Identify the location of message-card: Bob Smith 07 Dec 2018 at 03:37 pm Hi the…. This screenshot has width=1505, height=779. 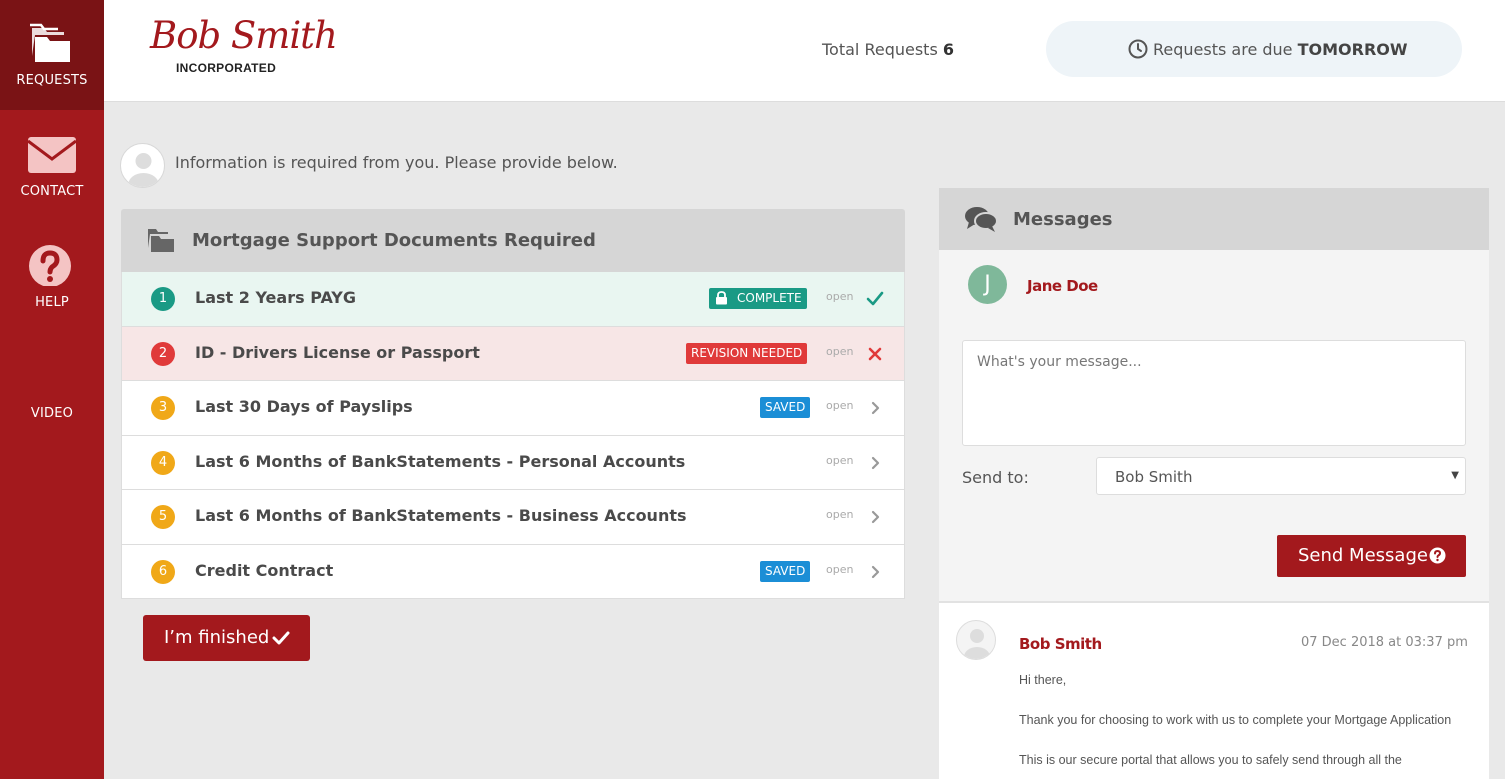
(1214, 690).